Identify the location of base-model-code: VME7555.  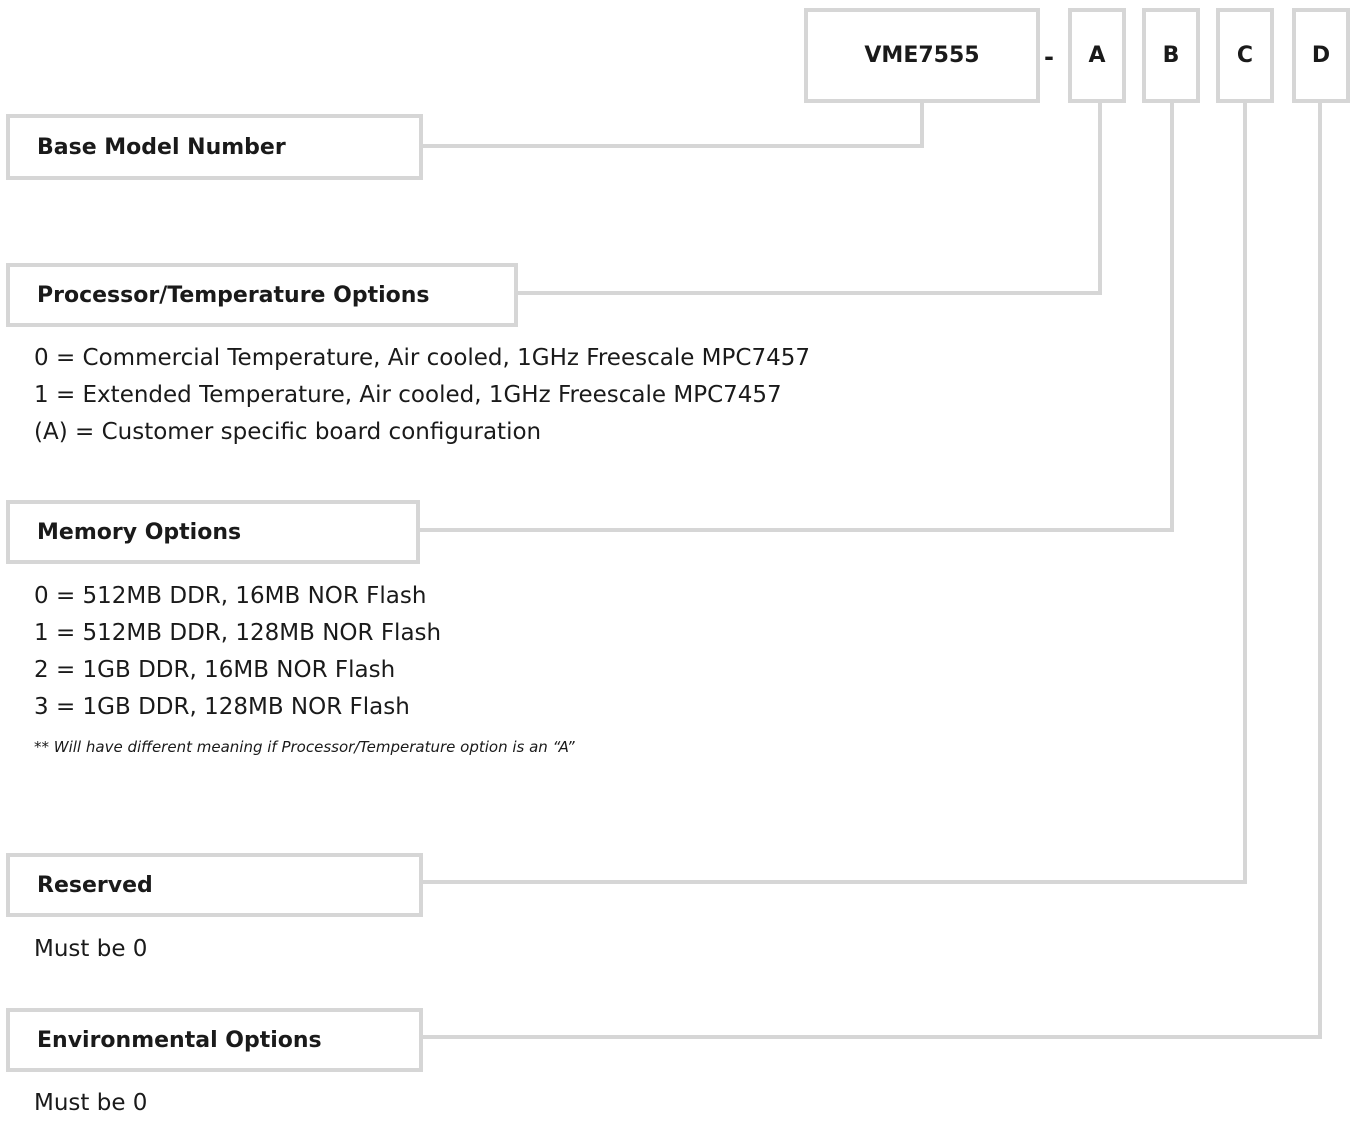
(922, 55).